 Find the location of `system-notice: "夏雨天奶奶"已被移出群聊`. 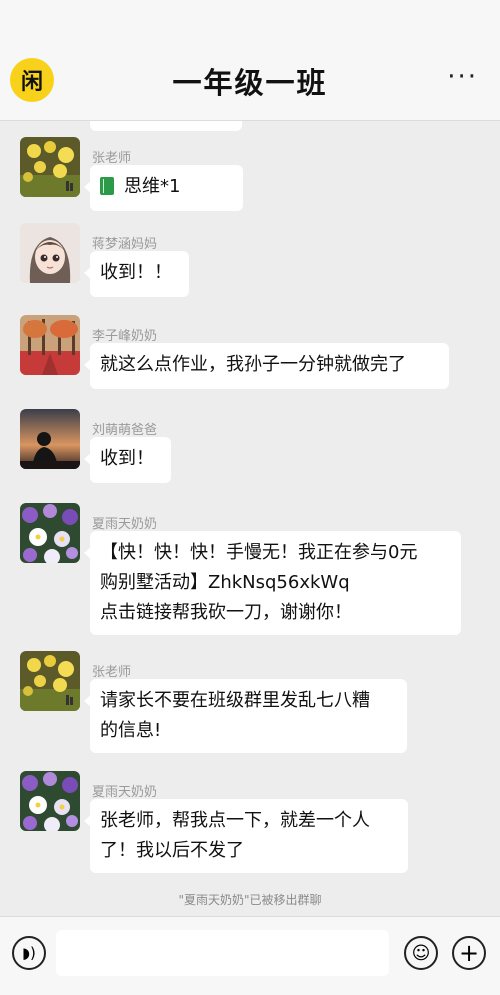

system-notice: "夏雨天奶奶"已被移出群聊 is located at coordinates (250, 900).